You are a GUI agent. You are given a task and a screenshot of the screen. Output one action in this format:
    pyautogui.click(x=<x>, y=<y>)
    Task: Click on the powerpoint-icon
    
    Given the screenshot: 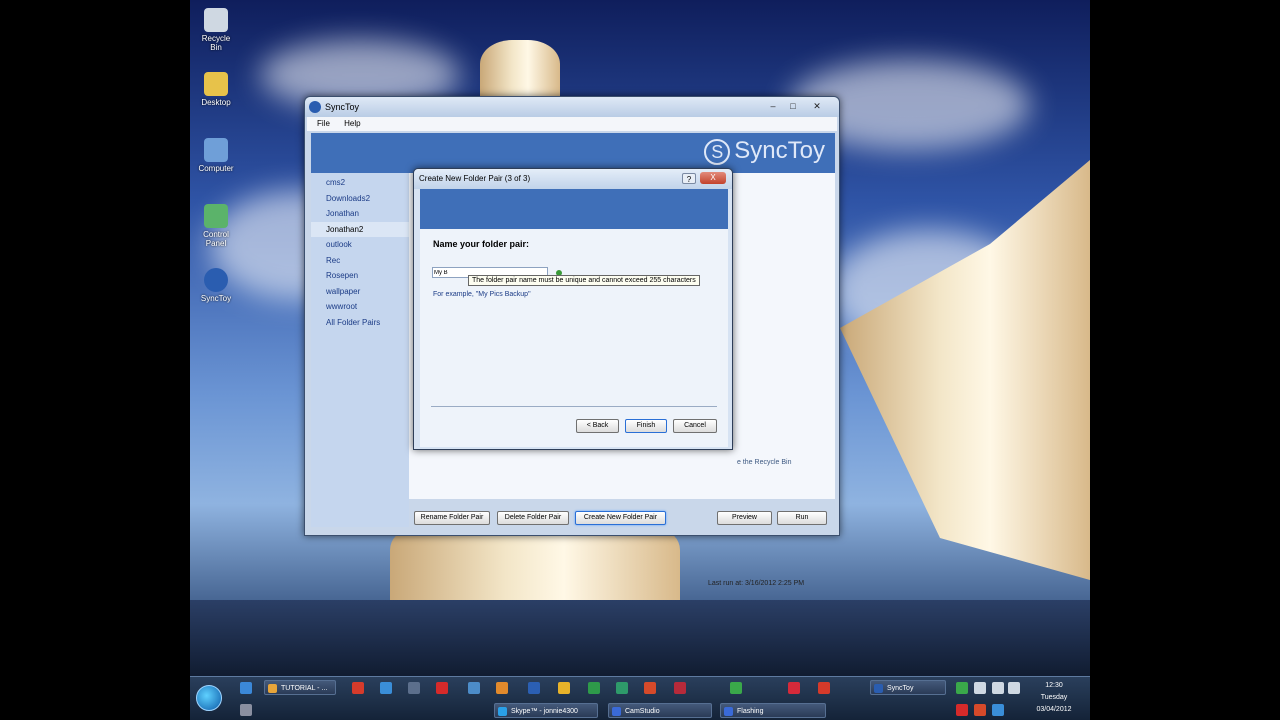 What is the action you would take?
    pyautogui.click(x=650, y=688)
    